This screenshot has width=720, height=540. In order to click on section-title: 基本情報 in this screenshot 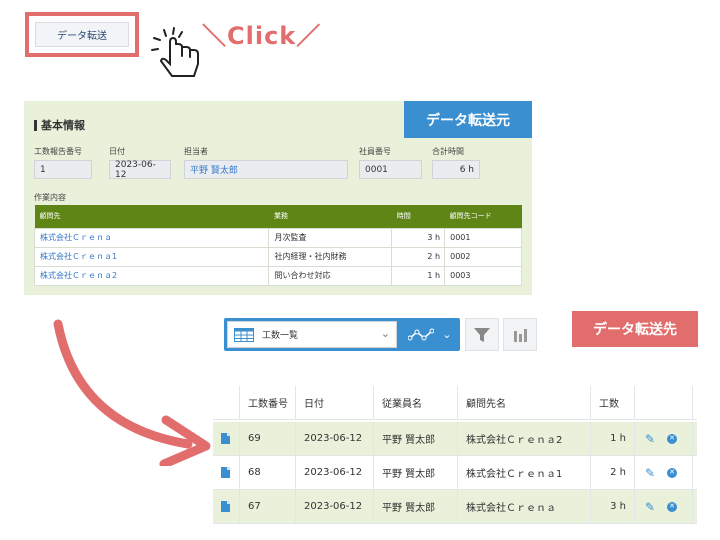, I will do `click(59, 125)`.